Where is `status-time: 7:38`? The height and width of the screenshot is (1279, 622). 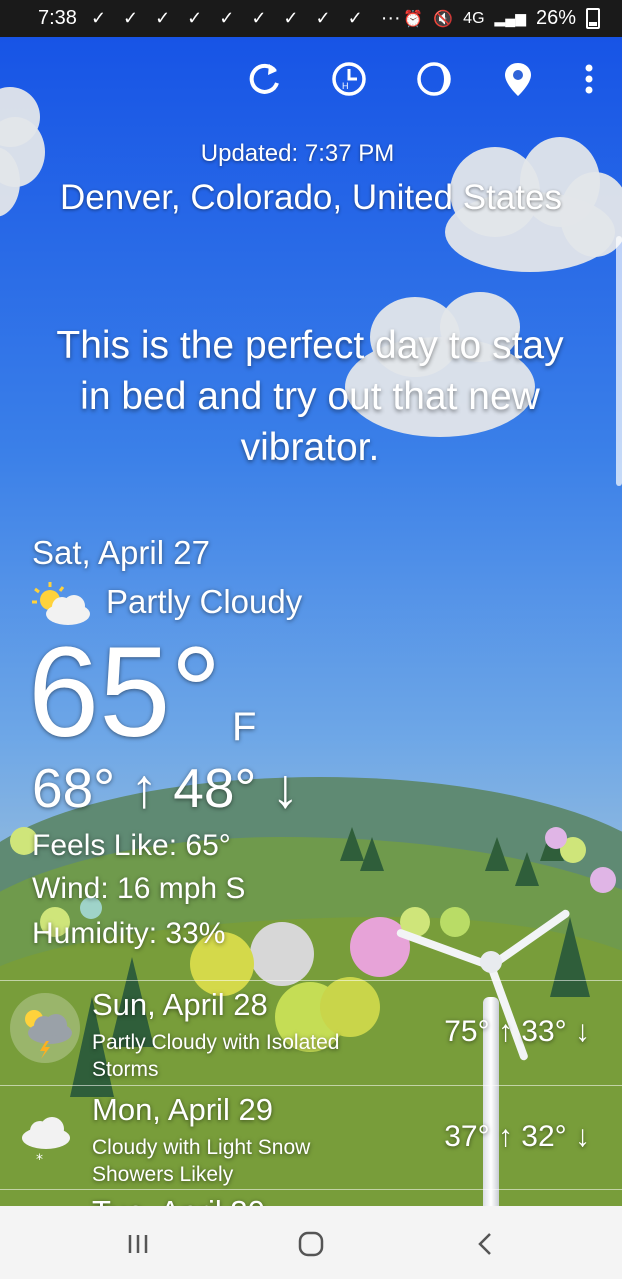
status-time: 7:38 is located at coordinates (57, 18).